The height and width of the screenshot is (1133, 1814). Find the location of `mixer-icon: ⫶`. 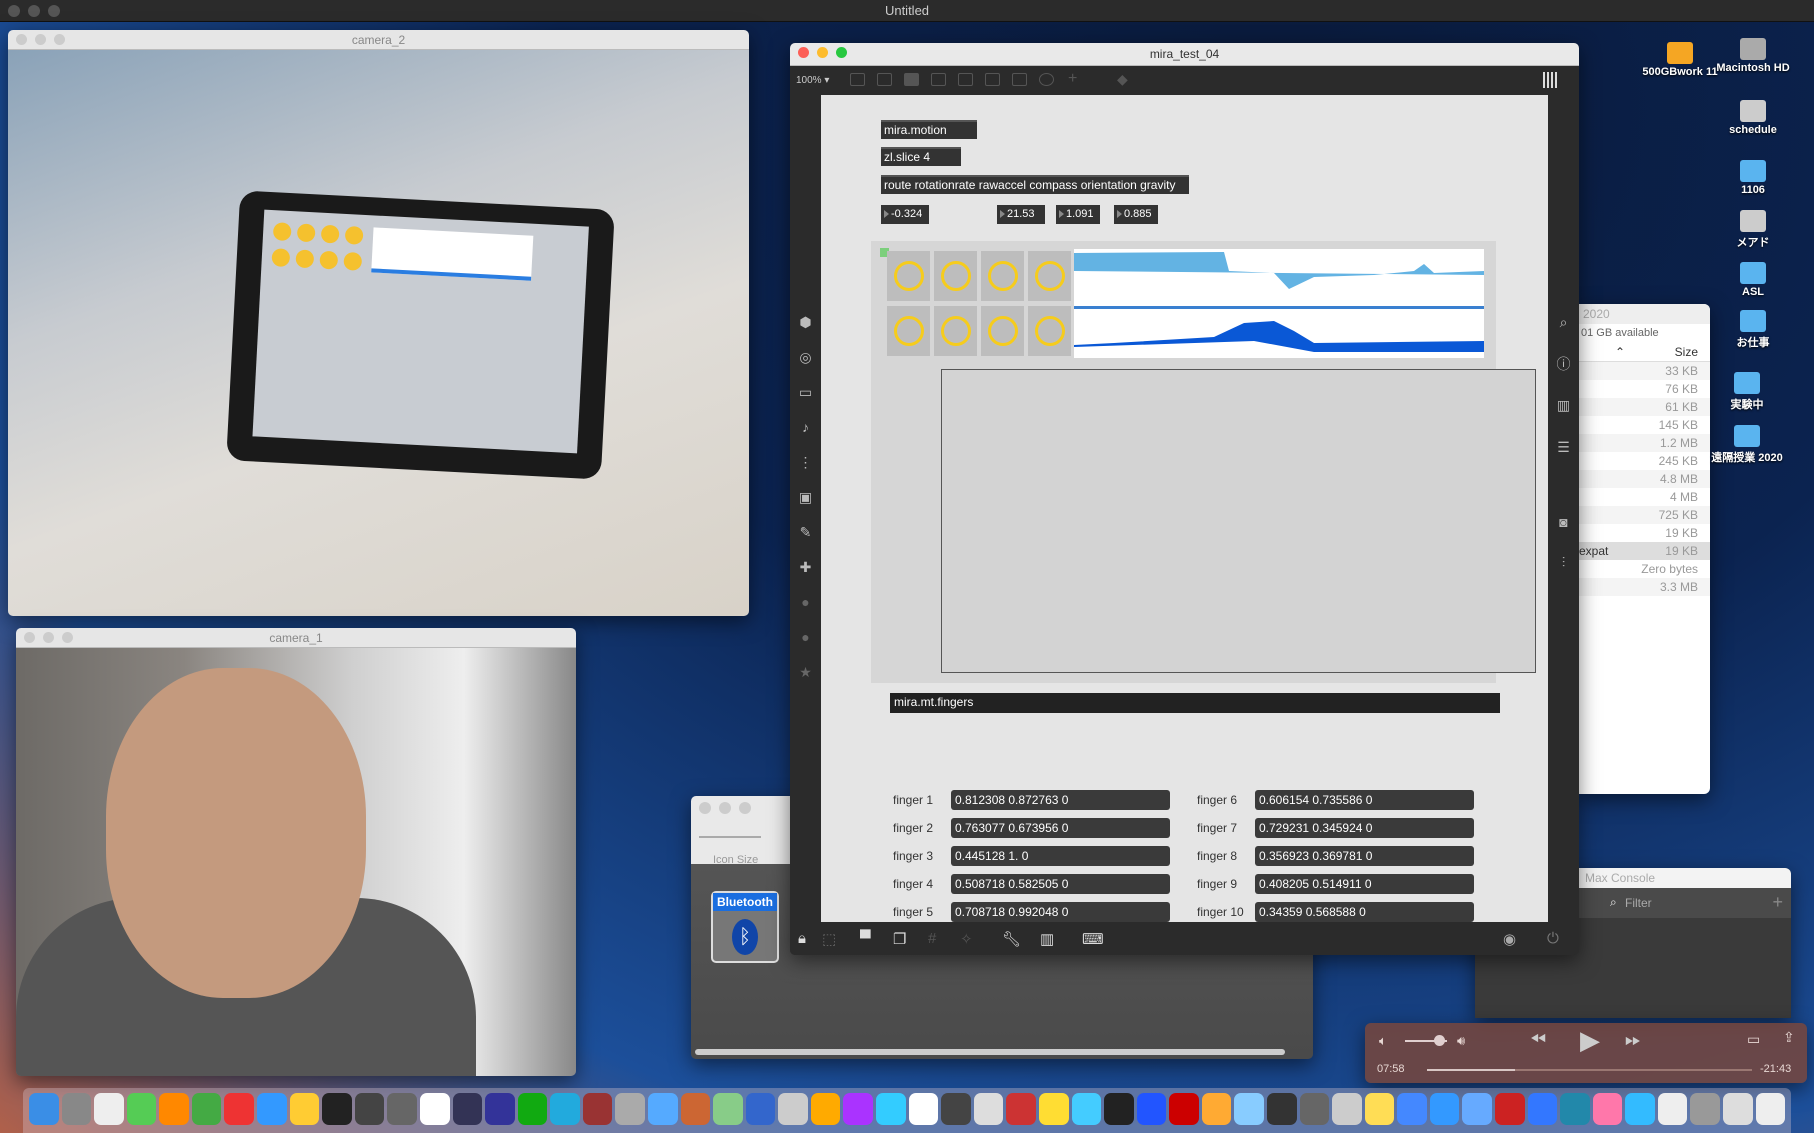

mixer-icon: ⫶ is located at coordinates (1563, 562).